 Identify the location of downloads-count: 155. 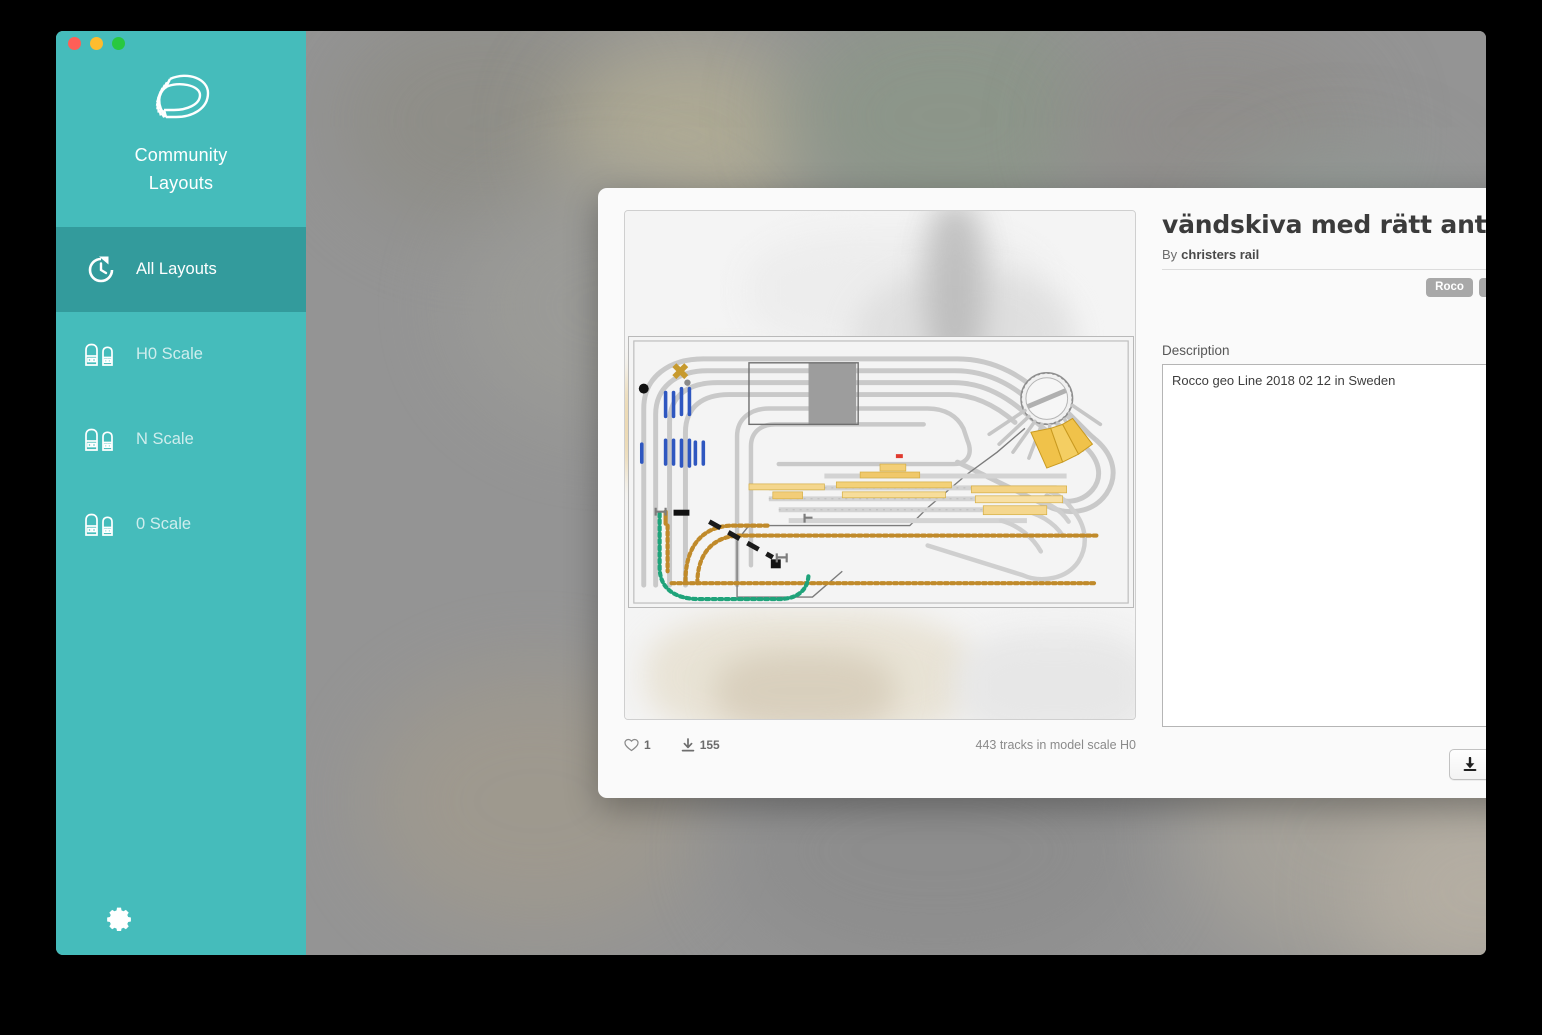
(709, 745).